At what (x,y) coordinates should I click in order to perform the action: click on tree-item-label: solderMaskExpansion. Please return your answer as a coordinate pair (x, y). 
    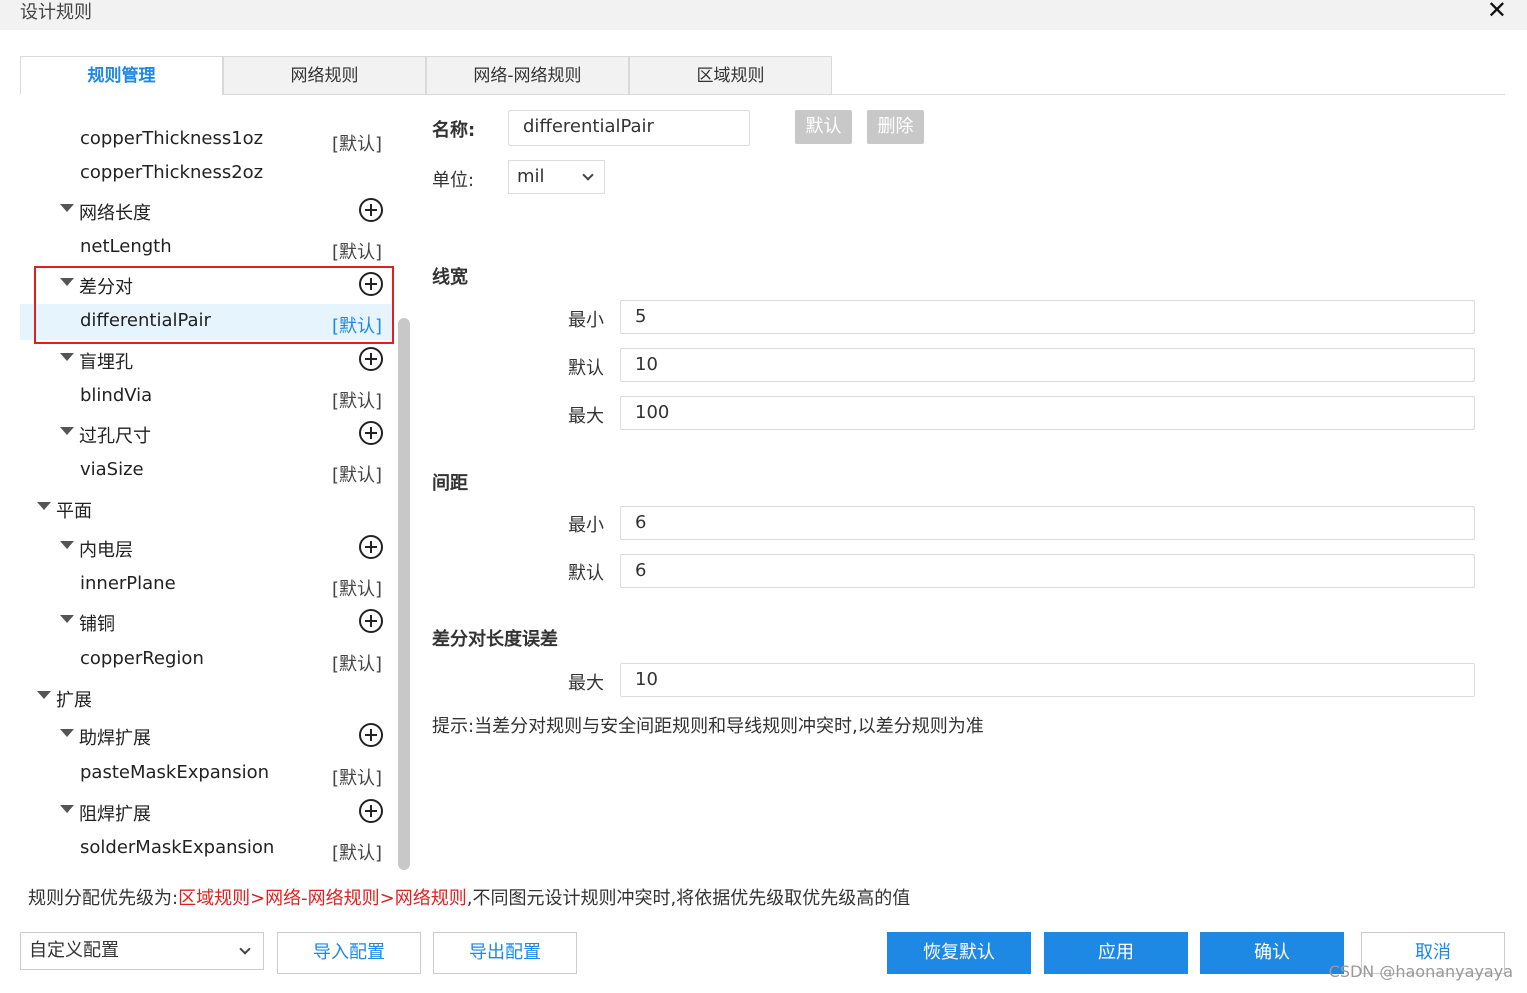
    Looking at the image, I should click on (177, 847).